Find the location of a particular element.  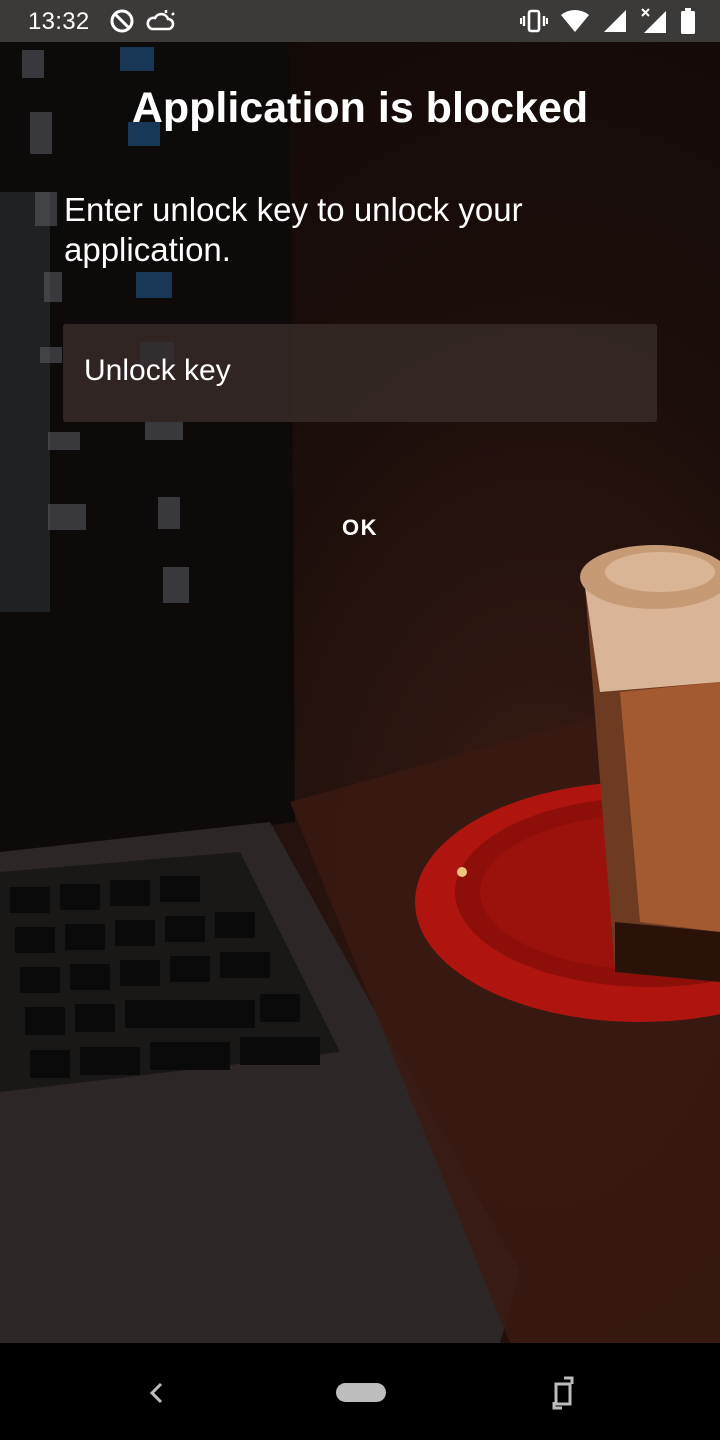

status-bar: 13:32 is located at coordinates (360, 21).